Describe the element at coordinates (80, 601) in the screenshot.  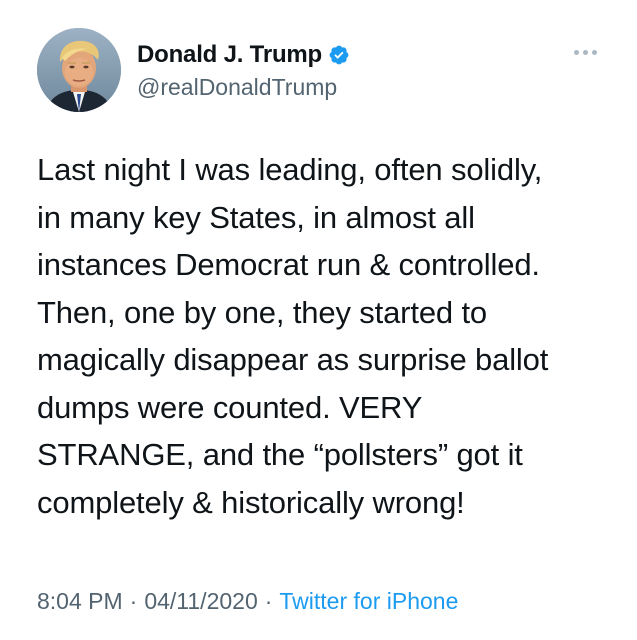
I see `tweet-time: 8:04 PM` at that location.